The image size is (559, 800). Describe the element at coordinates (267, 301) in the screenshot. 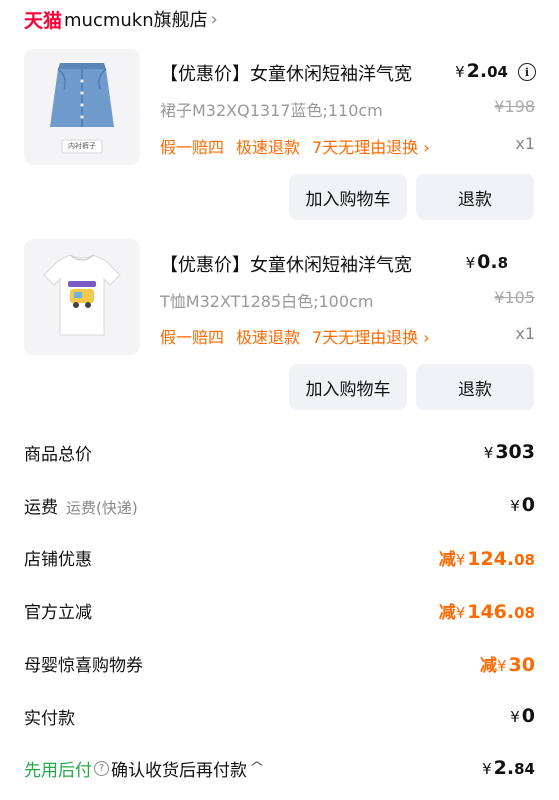

I see `product-sku: T恤M32XT1285白色;100cm` at that location.